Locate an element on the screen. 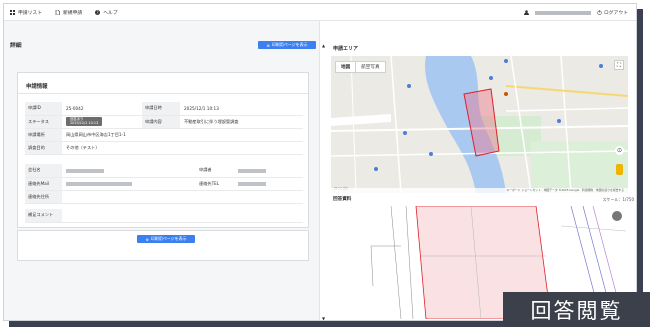 This screenshot has height=329, width=659. street-view-pegman-icon is located at coordinates (619, 169).